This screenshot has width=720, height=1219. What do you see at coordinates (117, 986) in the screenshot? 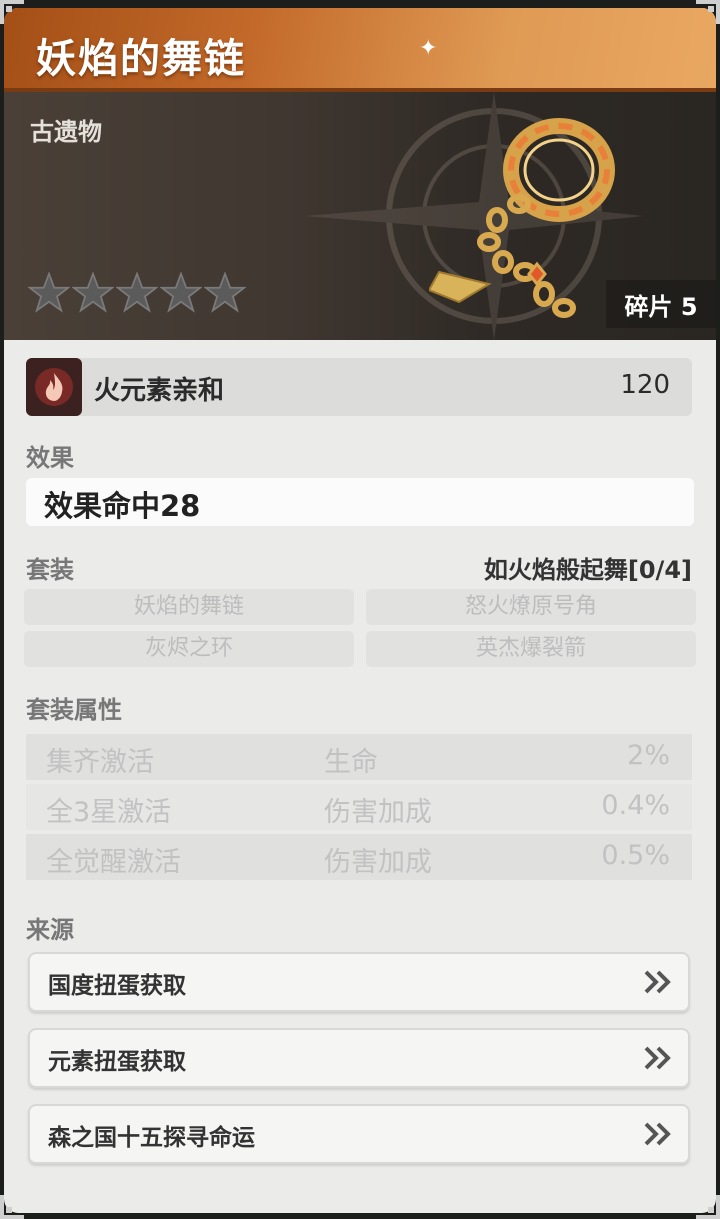
I see `source-label: 国度扭蛋获取` at bounding box center [117, 986].